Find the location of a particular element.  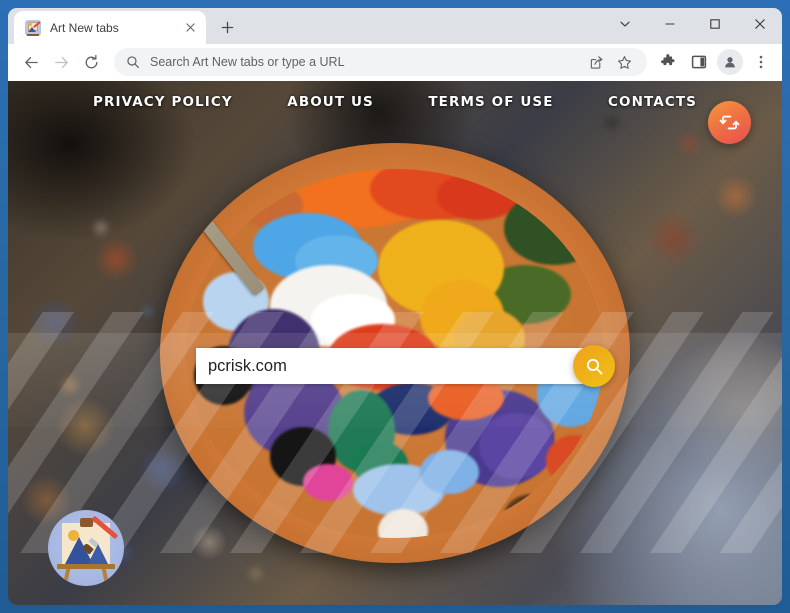

search-button is located at coordinates (594, 366).